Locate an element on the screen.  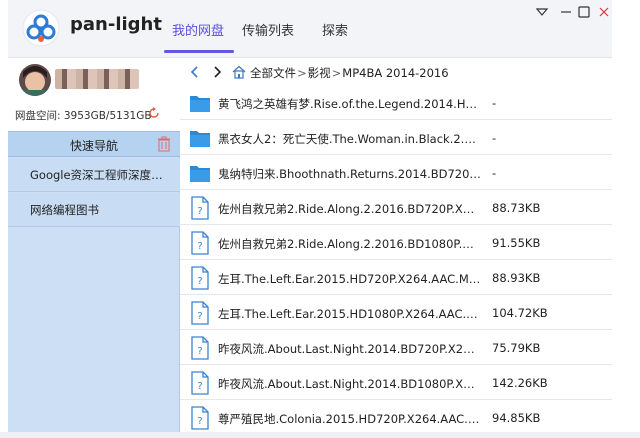
pan-light-logo is located at coordinates (41, 28).